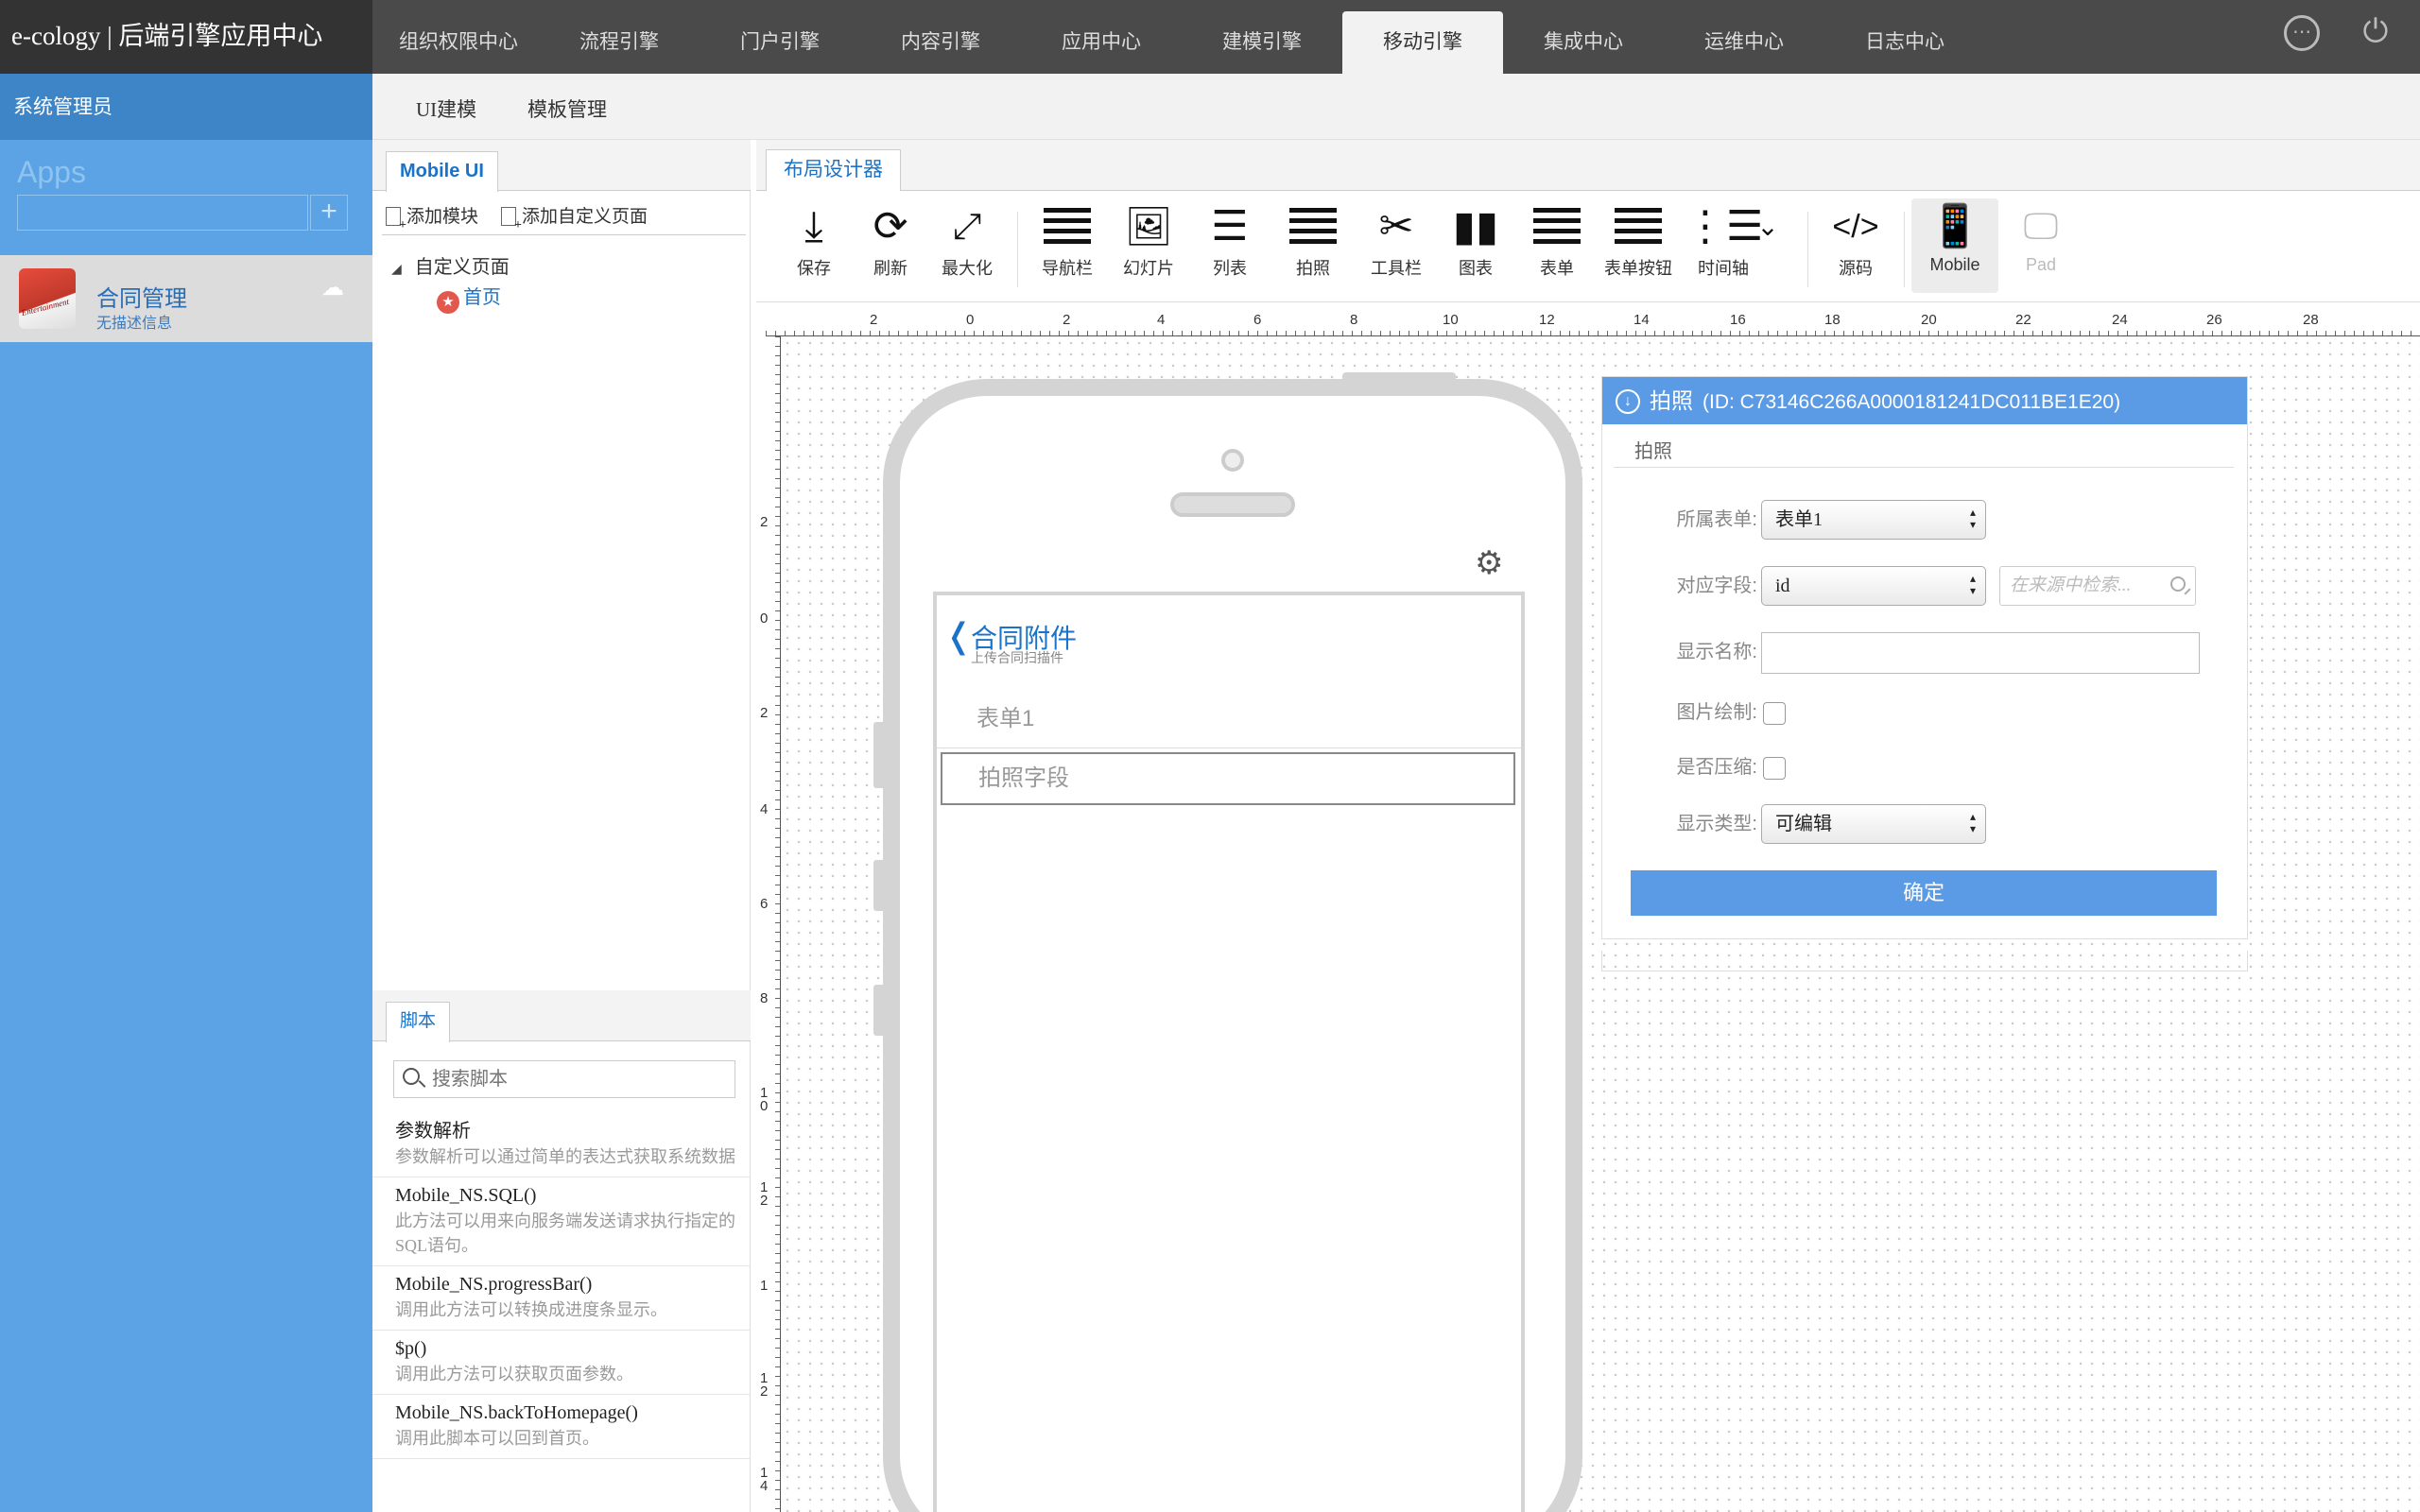 The height and width of the screenshot is (1512, 2420). What do you see at coordinates (1873, 586) in the screenshot?
I see `field-select: id` at bounding box center [1873, 586].